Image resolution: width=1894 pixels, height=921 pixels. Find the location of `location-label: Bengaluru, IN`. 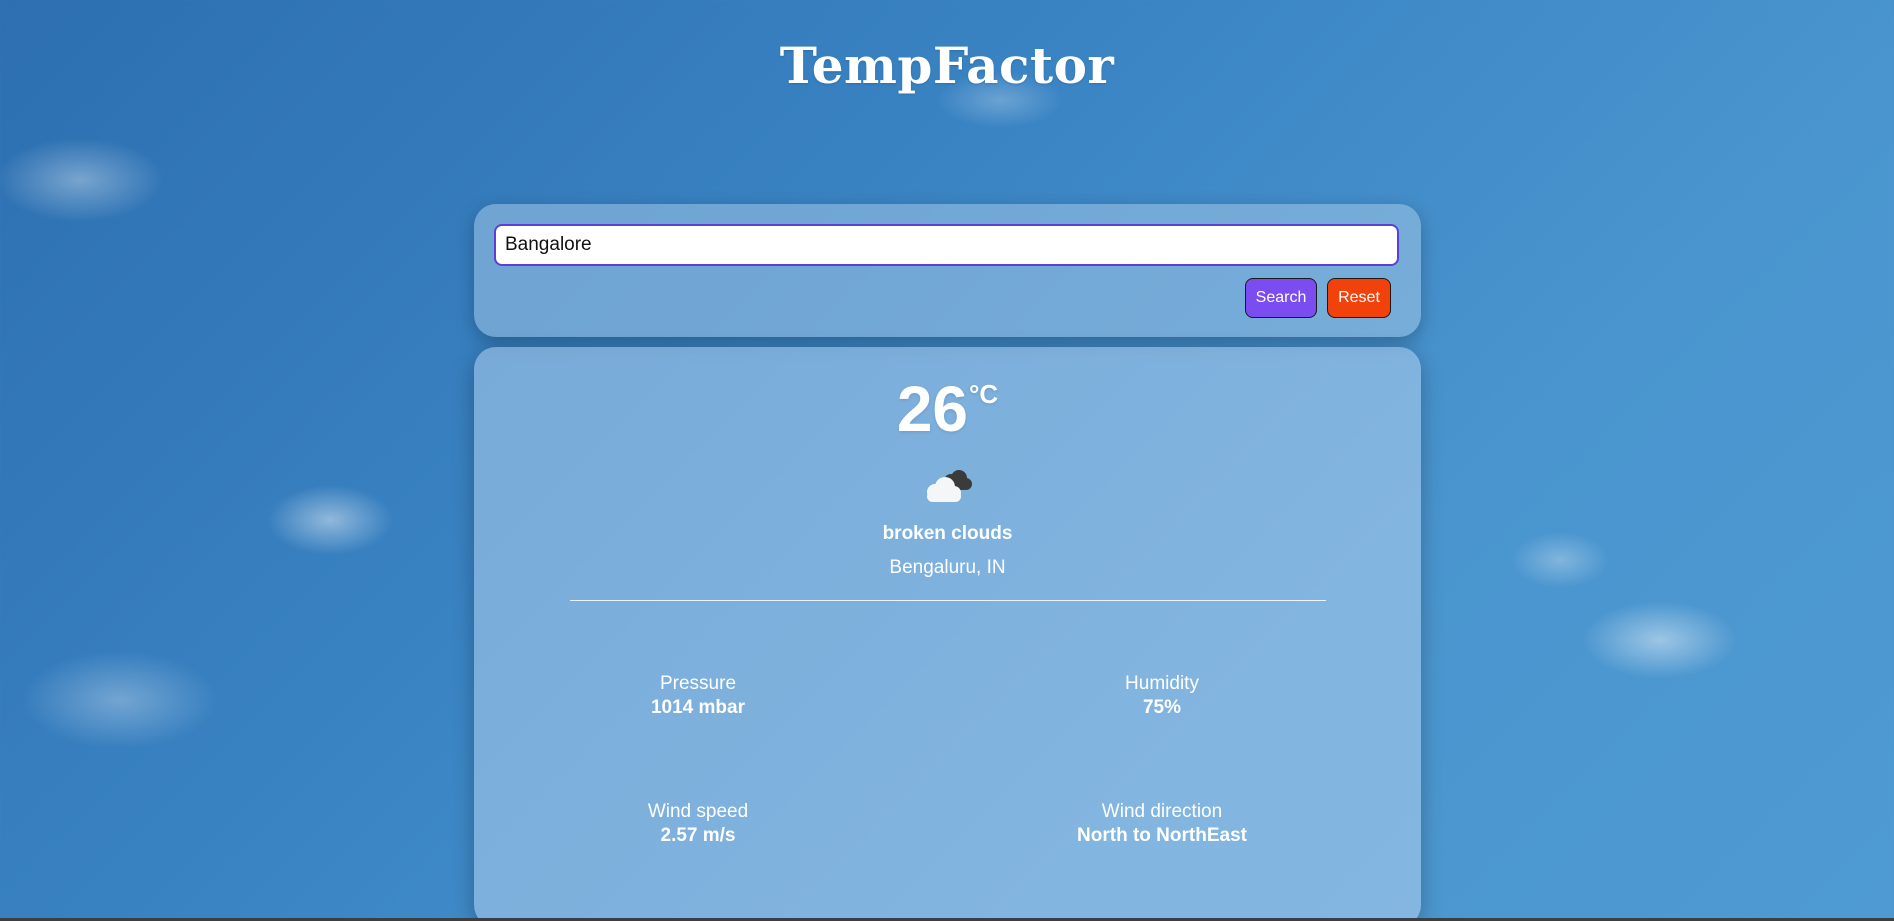

location-label: Bengaluru, IN is located at coordinates (947, 567).